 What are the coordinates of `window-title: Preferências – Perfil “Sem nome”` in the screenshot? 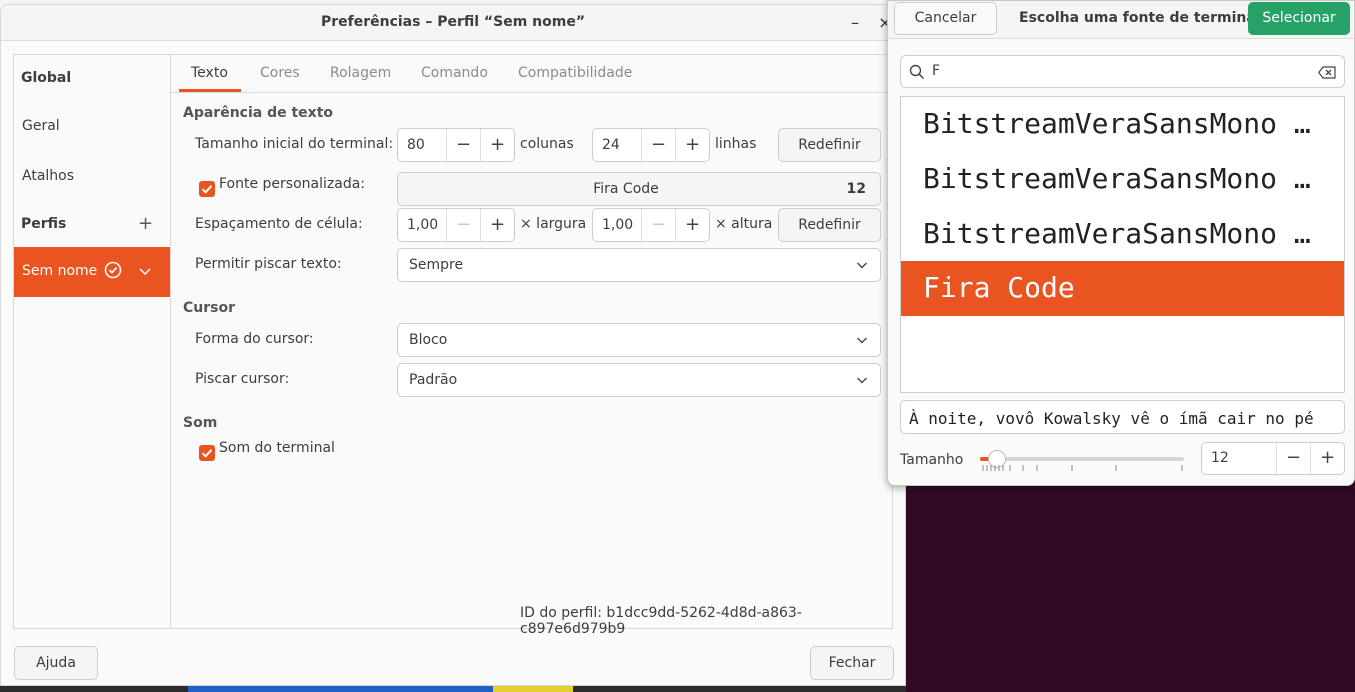 It's located at (453, 22).